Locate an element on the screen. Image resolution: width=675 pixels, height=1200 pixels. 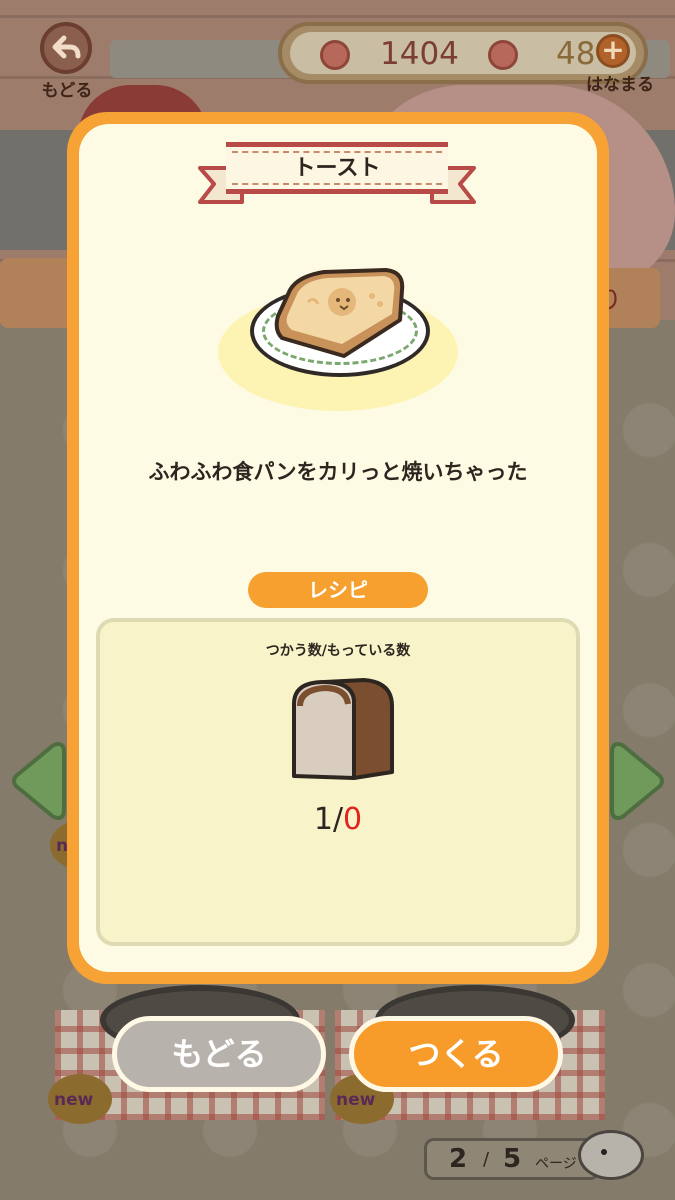
title-ribbon: トースト is located at coordinates (337, 176).